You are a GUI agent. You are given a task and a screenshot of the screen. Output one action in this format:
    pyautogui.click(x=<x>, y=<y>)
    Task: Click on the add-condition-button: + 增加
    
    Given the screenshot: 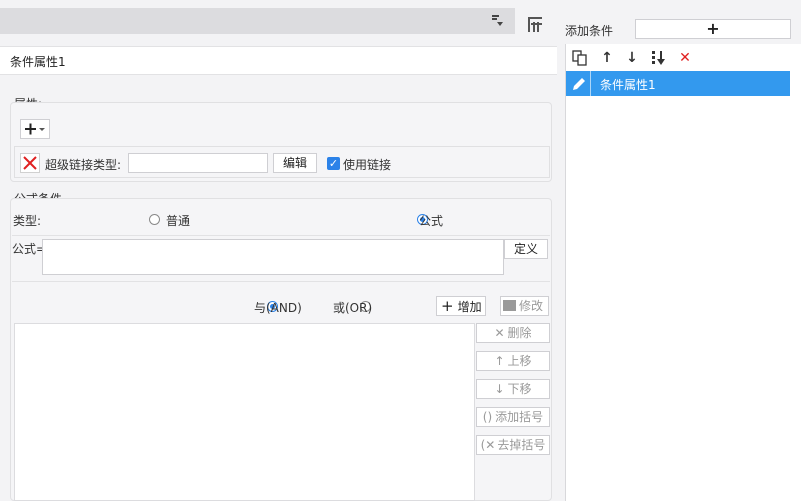 What is the action you would take?
    pyautogui.click(x=461, y=306)
    